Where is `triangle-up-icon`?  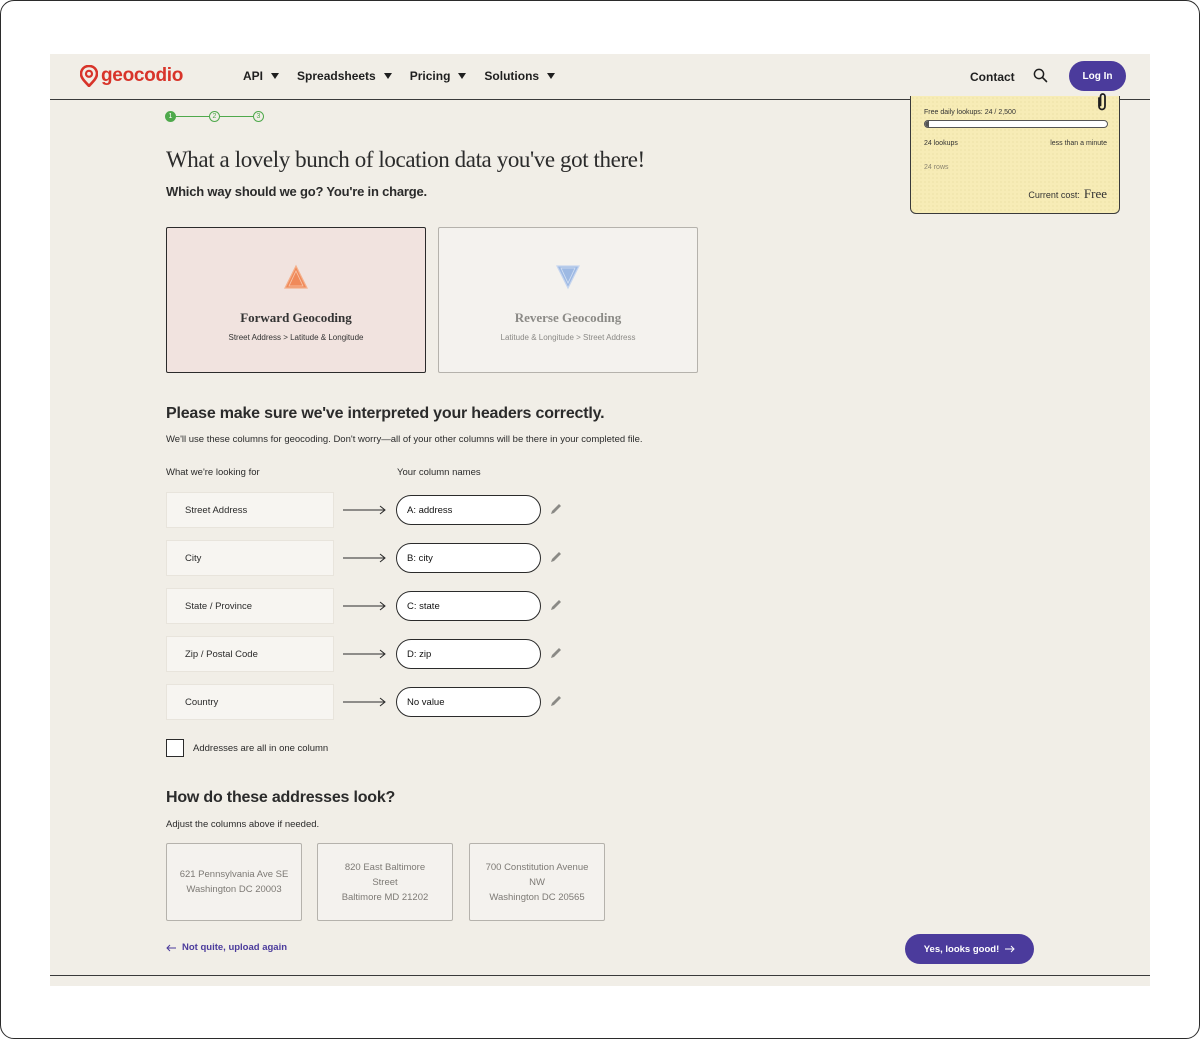
triangle-up-icon is located at coordinates (296, 276).